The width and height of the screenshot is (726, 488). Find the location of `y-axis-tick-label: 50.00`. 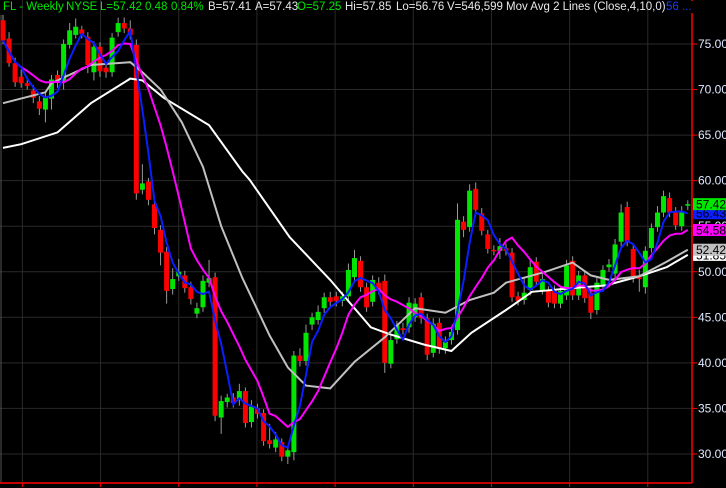

y-axis-tick-label: 50.00 is located at coordinates (712, 272).